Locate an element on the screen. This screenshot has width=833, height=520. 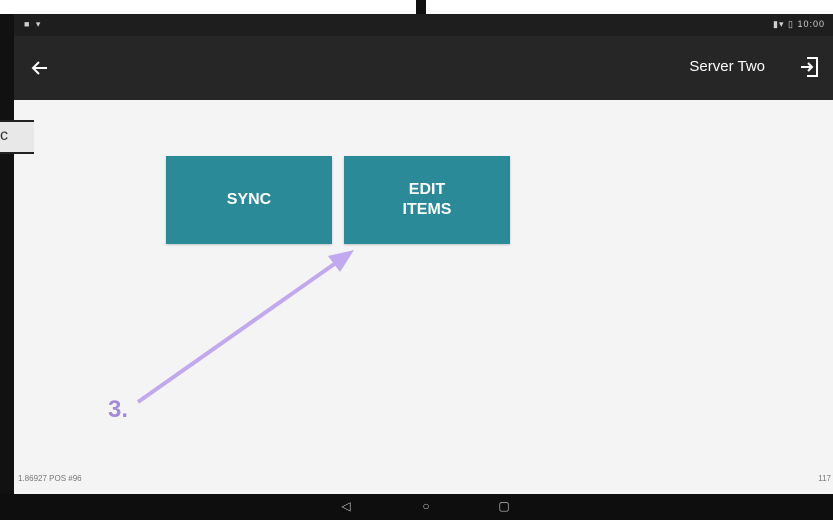
logout-icon-svg is located at coordinates (809, 67).